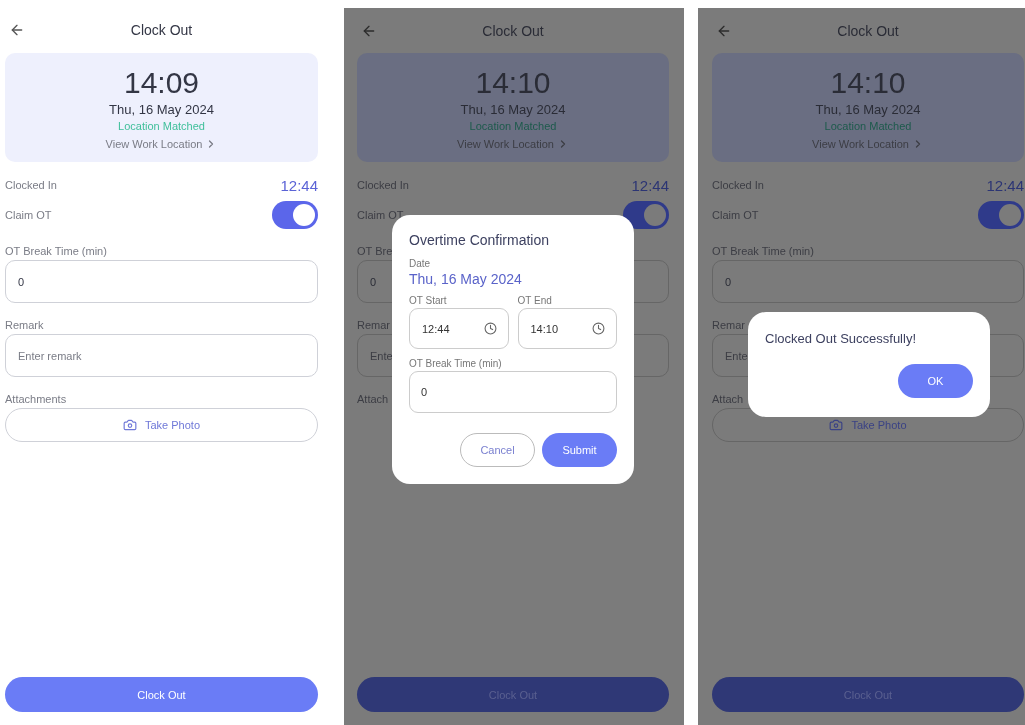  I want to click on field-label: OT Bre, so click(375, 251).